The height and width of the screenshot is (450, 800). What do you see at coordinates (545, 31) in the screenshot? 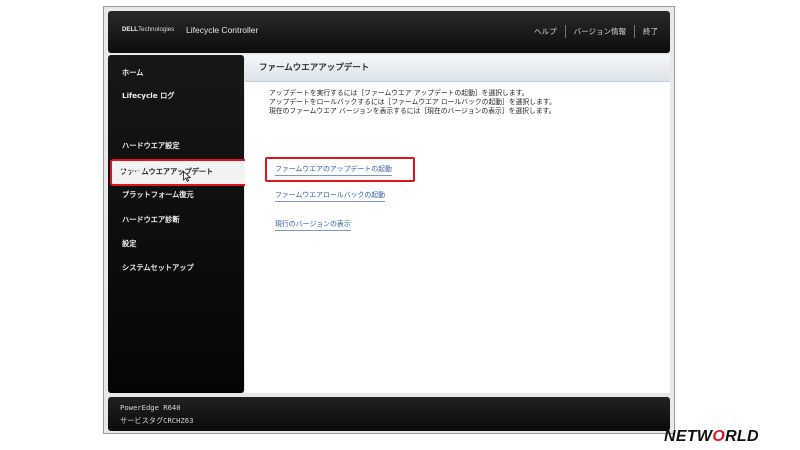
I see `help-link: ヘルプ` at bounding box center [545, 31].